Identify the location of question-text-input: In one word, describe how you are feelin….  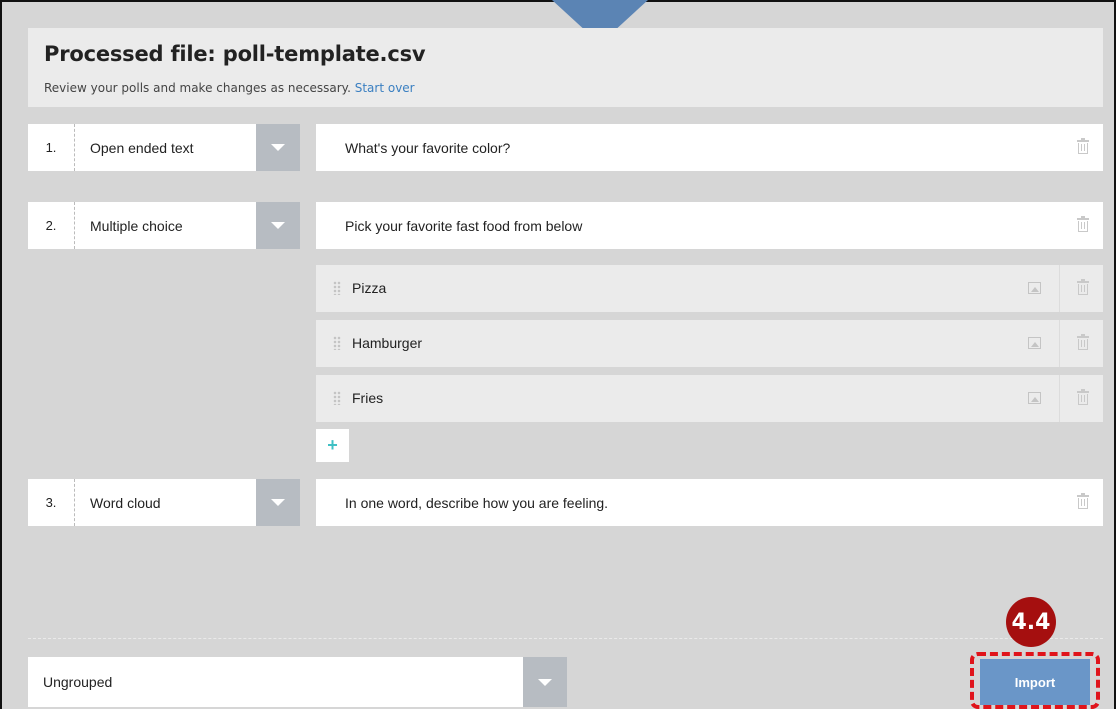
(709, 502).